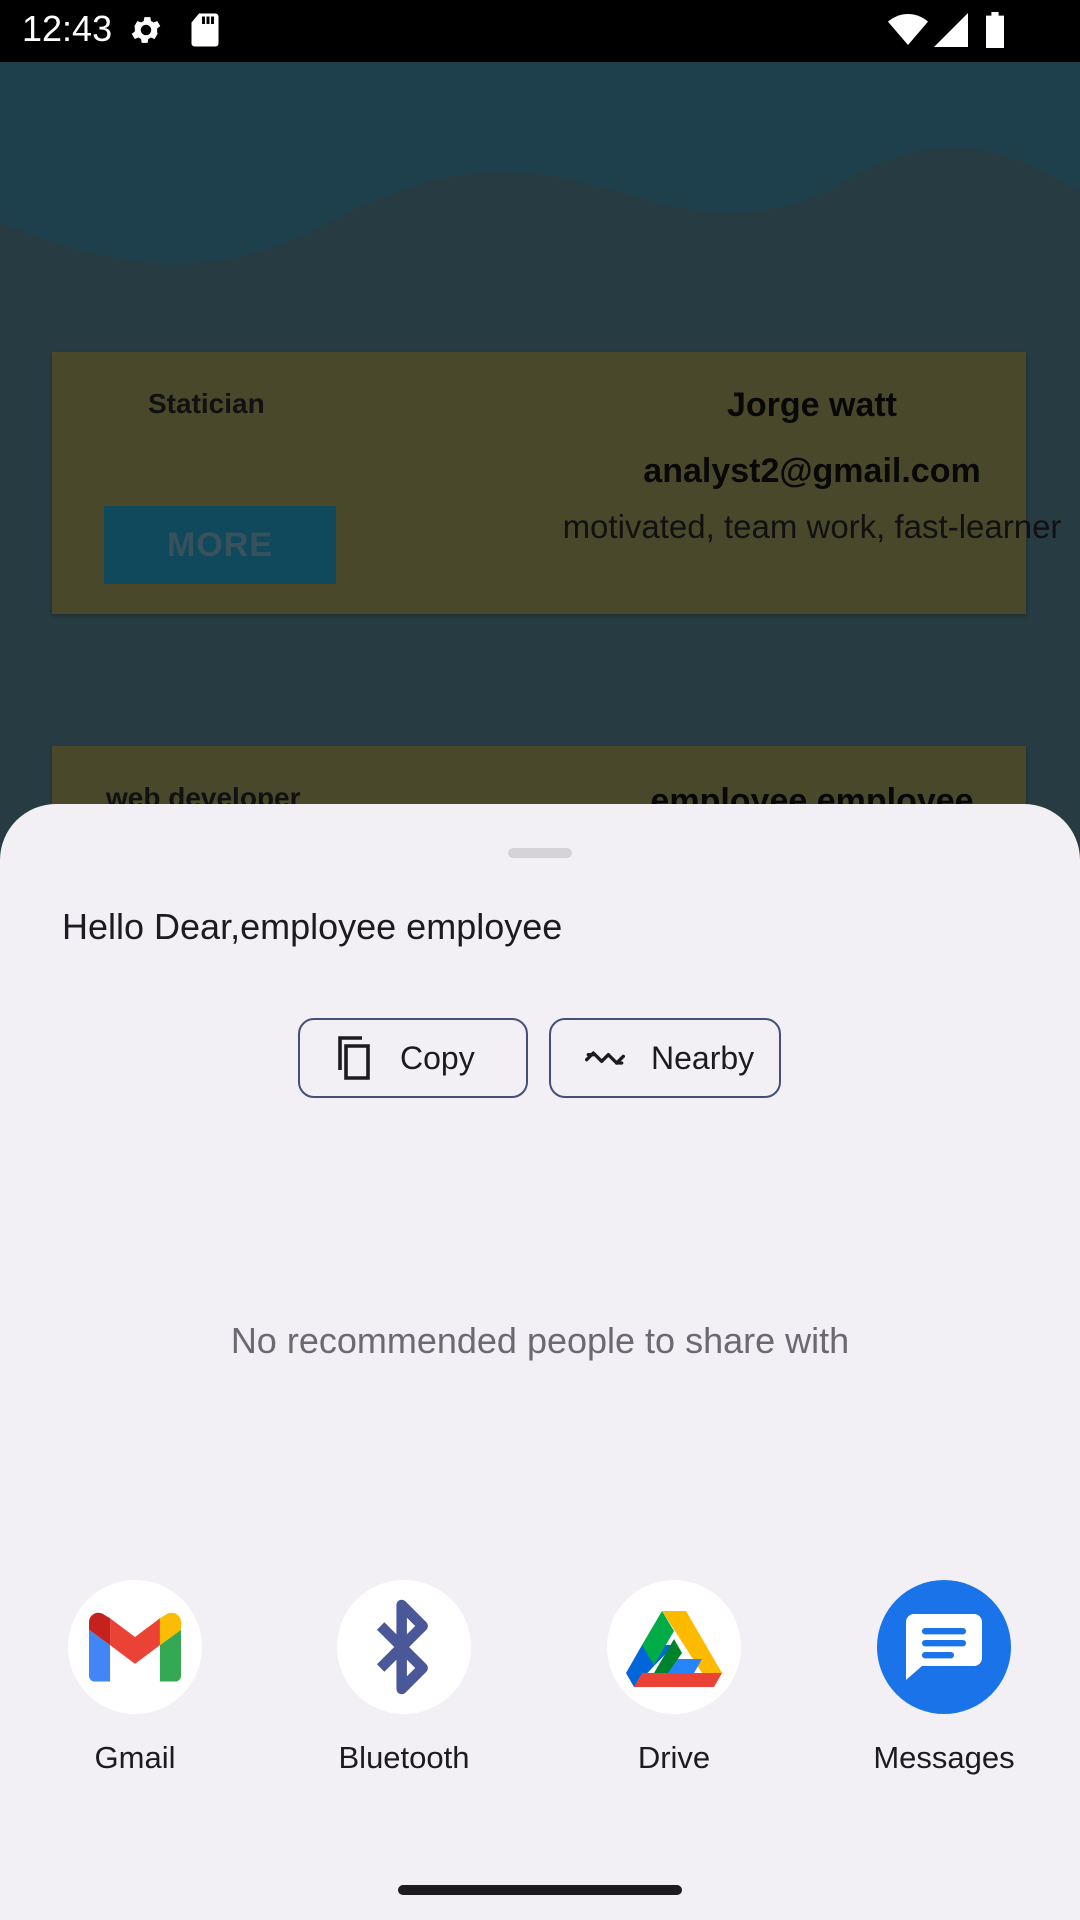 The height and width of the screenshot is (1920, 1080). Describe the element at coordinates (674, 1757) in the screenshot. I see `drive-label: Drive` at that location.